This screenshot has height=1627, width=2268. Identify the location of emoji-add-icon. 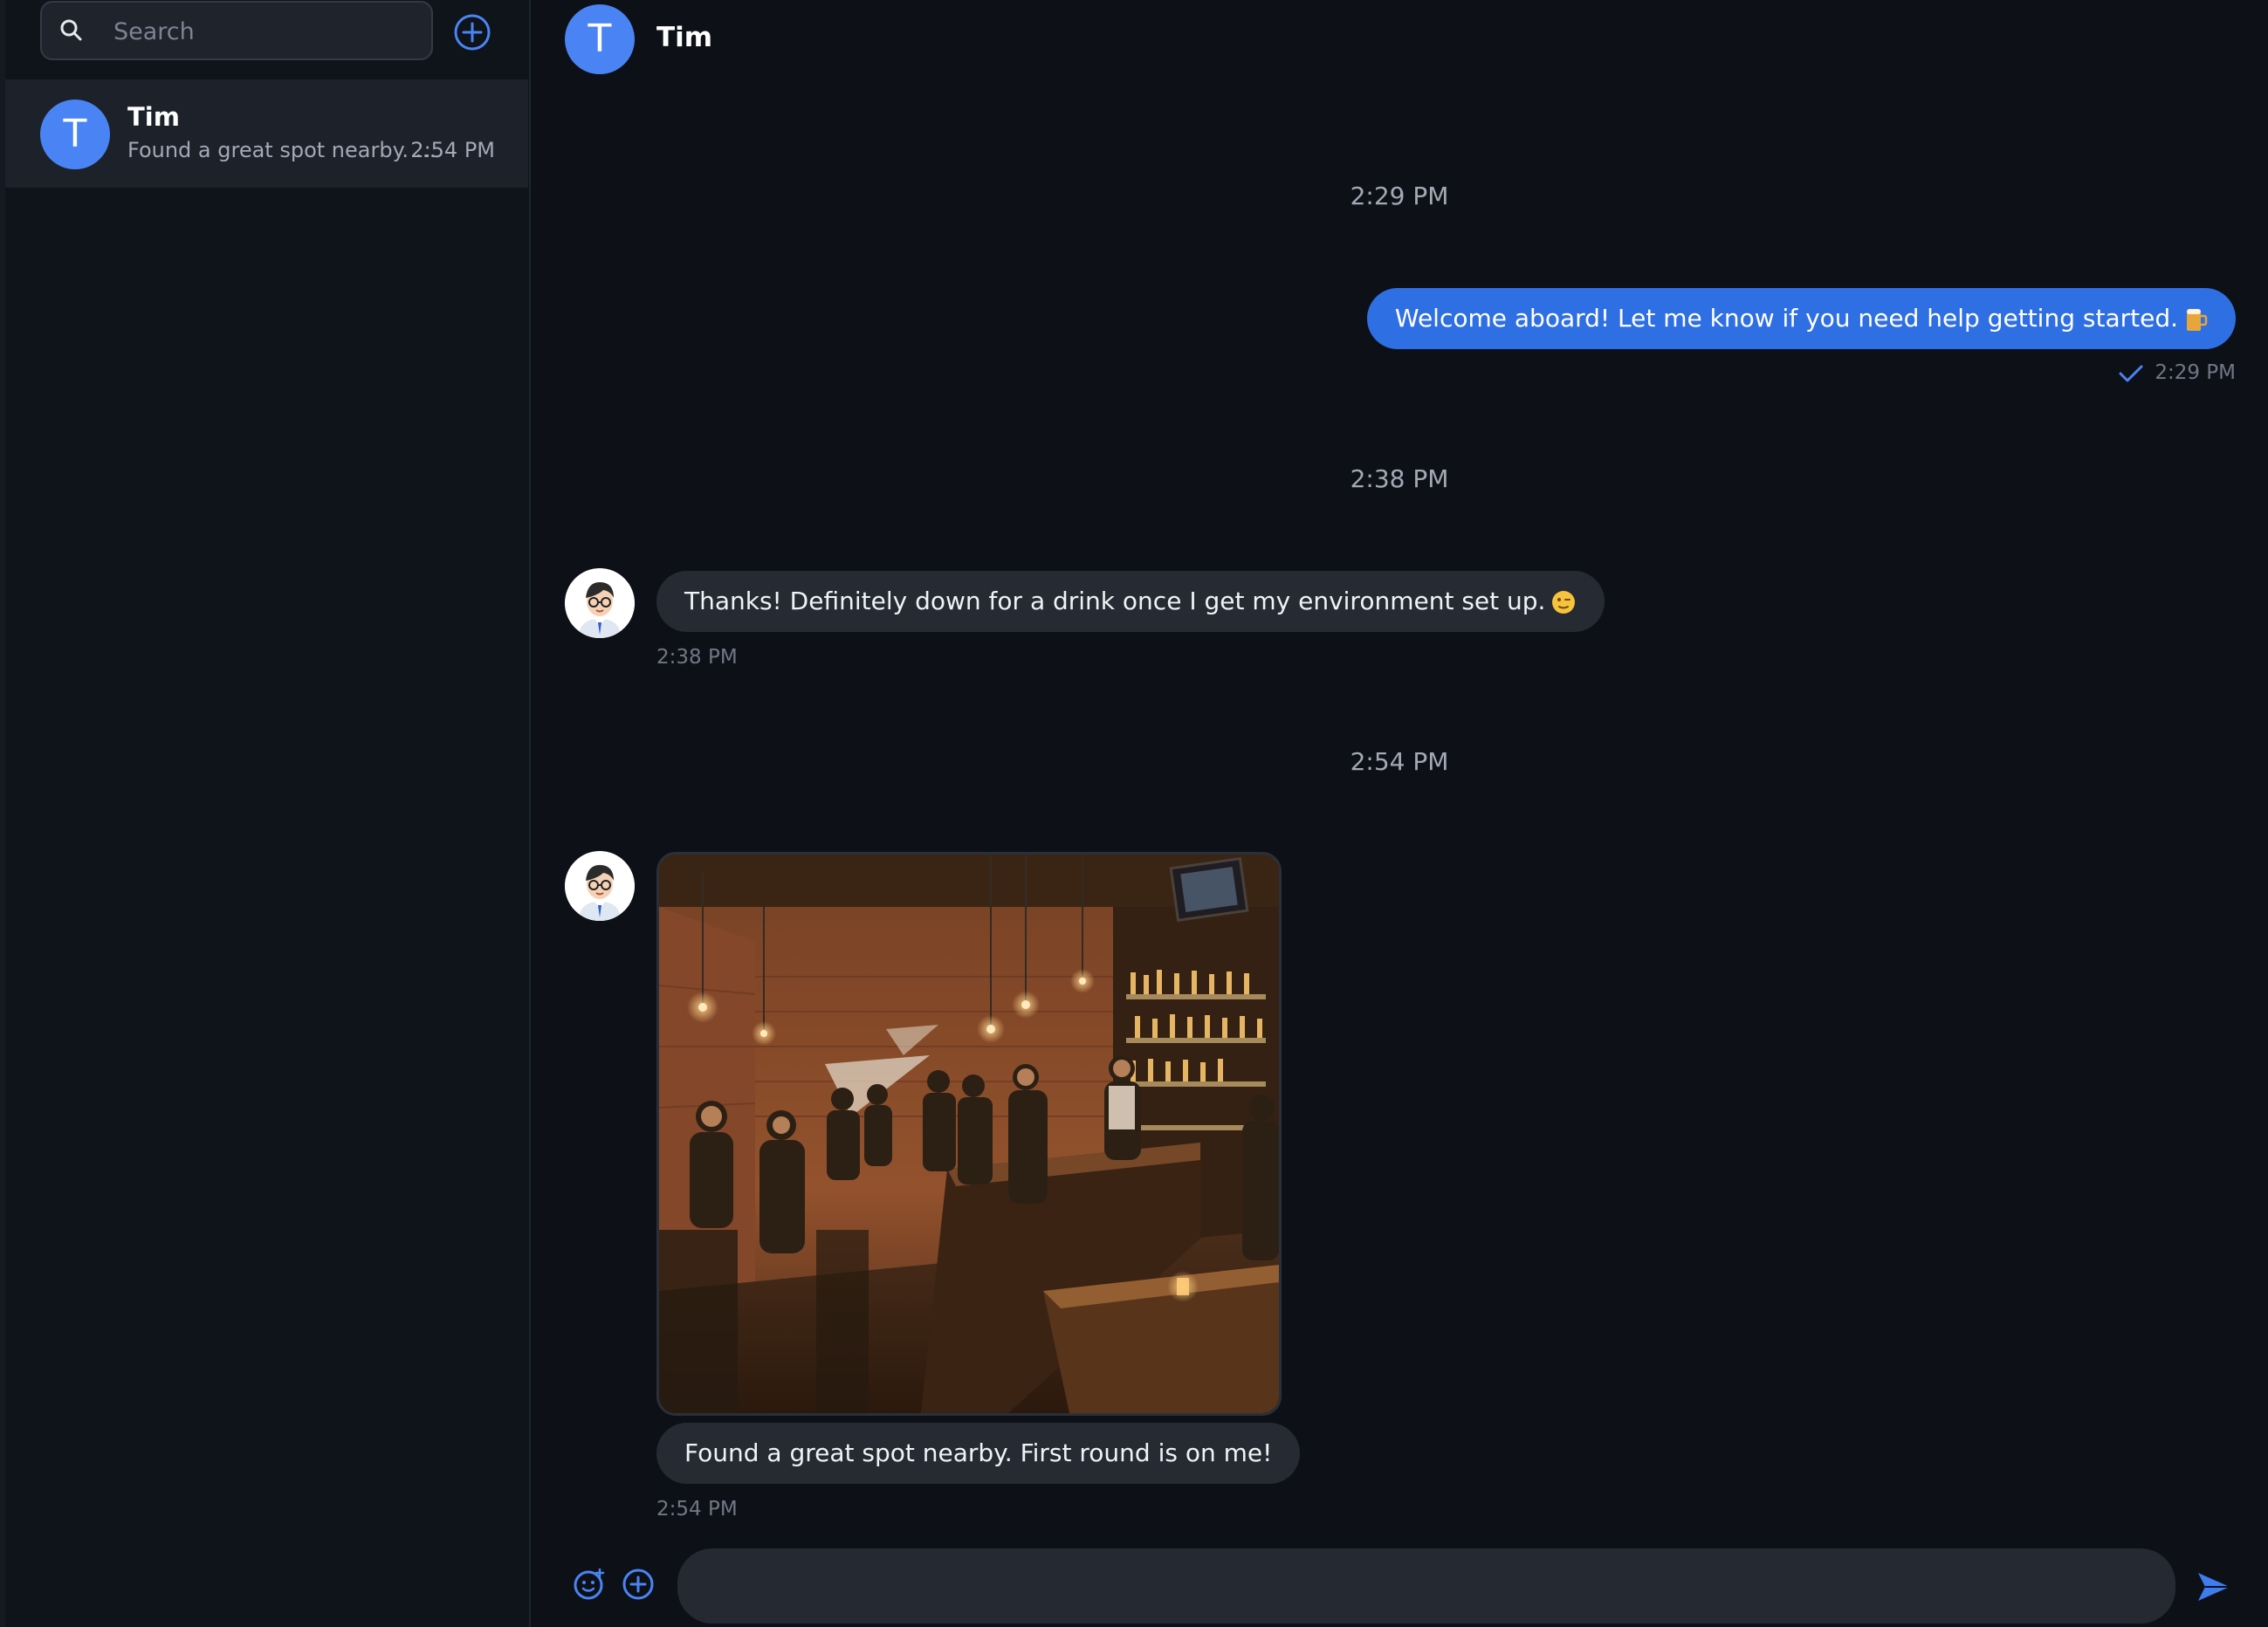
(589, 1584).